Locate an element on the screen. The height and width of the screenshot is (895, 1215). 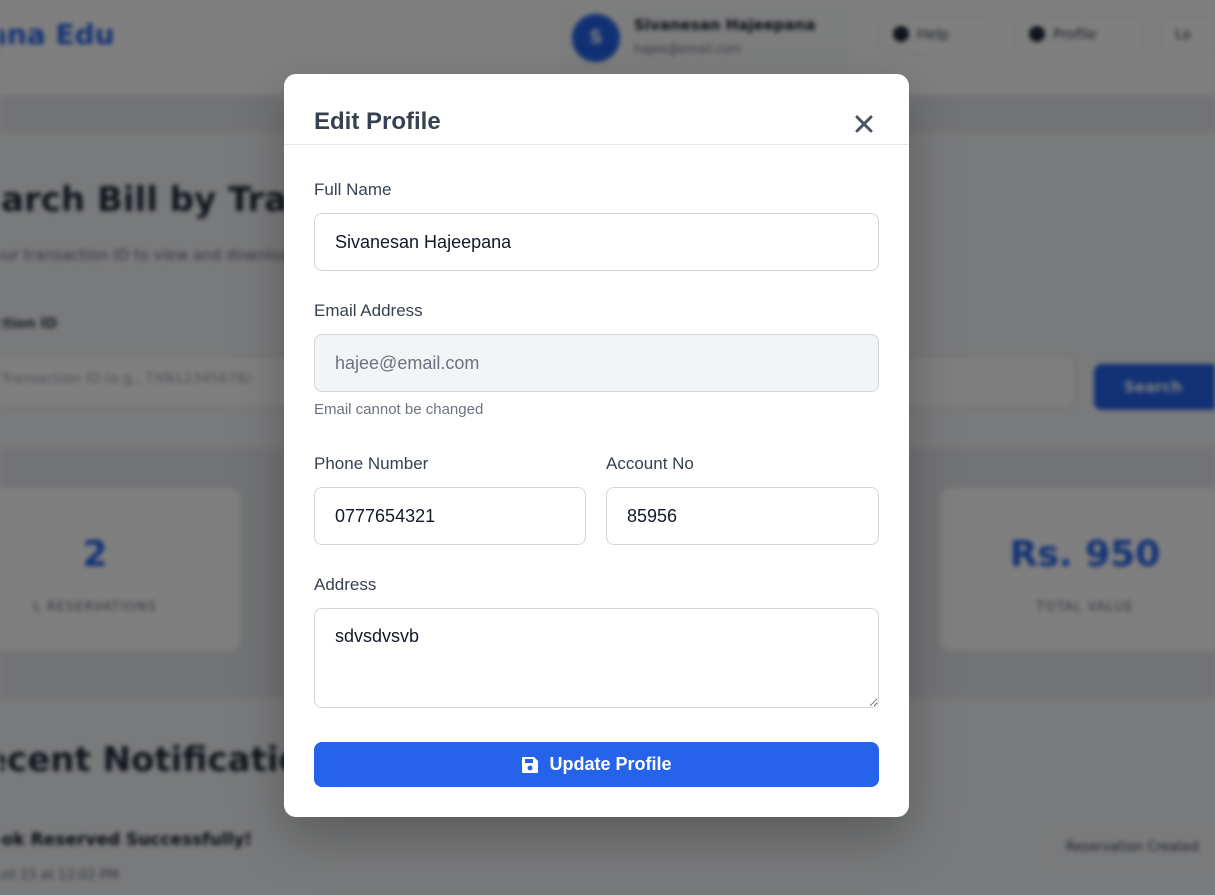
modal-title: Edit Profile is located at coordinates (377, 121).